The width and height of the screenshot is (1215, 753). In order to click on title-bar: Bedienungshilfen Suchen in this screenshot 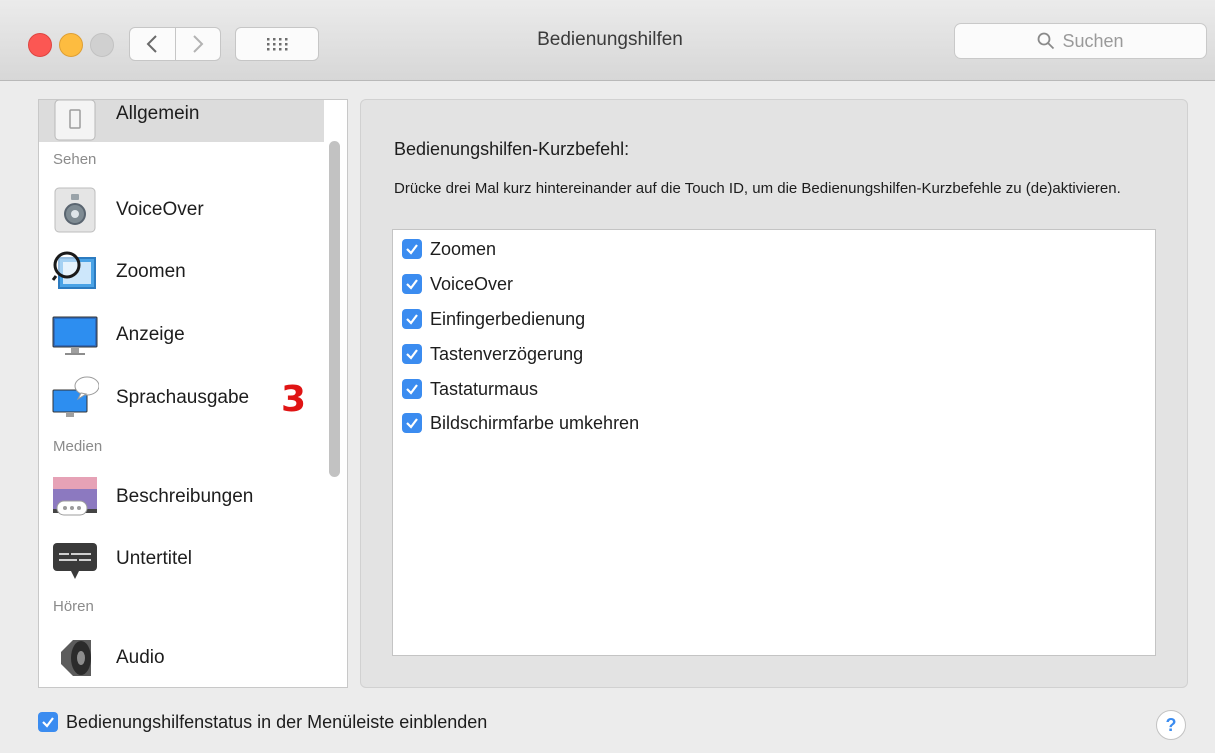, I will do `click(607, 40)`.